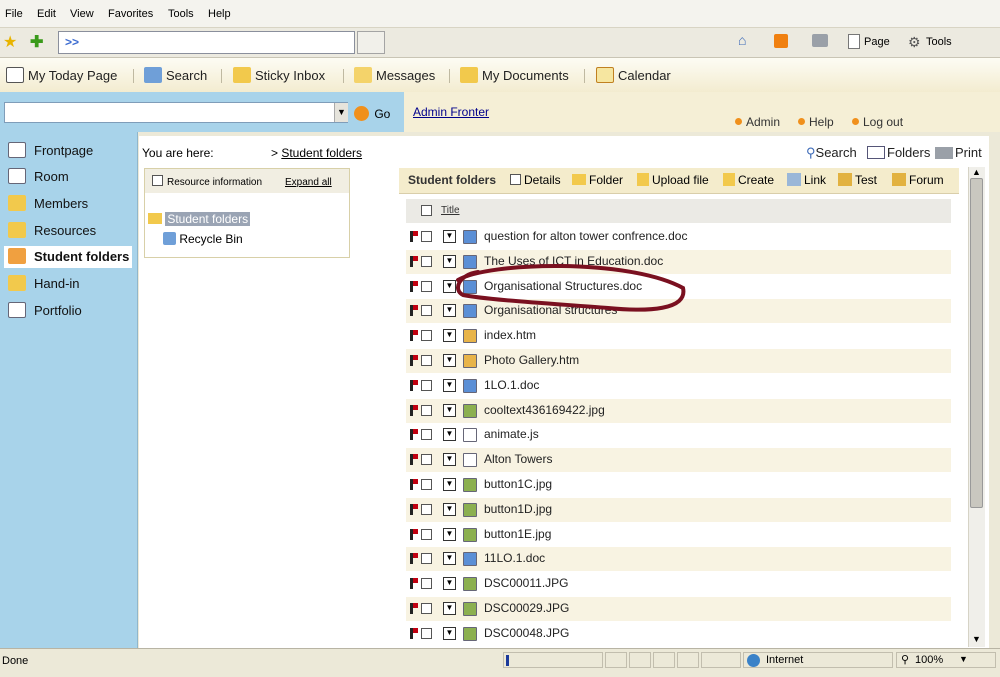 This screenshot has height=677, width=1000. I want to click on tree-item-student-folders: Student folders, so click(199, 220).